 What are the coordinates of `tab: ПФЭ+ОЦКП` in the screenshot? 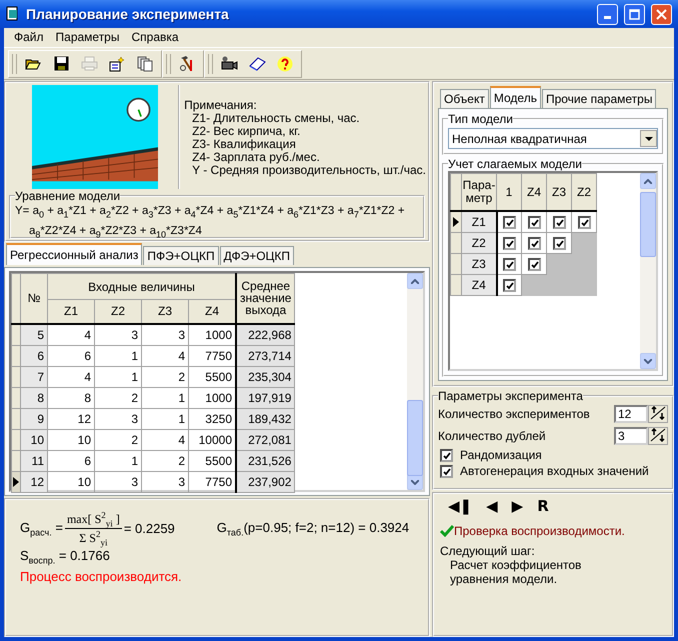 It's located at (181, 255).